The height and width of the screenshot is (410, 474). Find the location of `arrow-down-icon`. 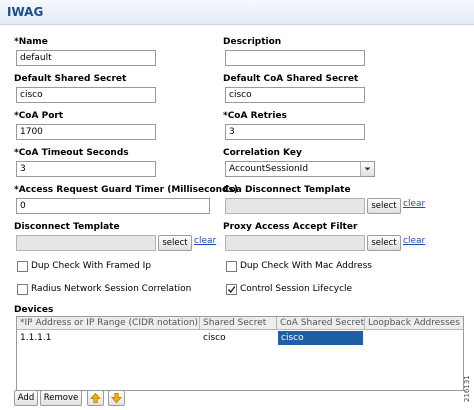

arrow-down-icon is located at coordinates (116, 398).